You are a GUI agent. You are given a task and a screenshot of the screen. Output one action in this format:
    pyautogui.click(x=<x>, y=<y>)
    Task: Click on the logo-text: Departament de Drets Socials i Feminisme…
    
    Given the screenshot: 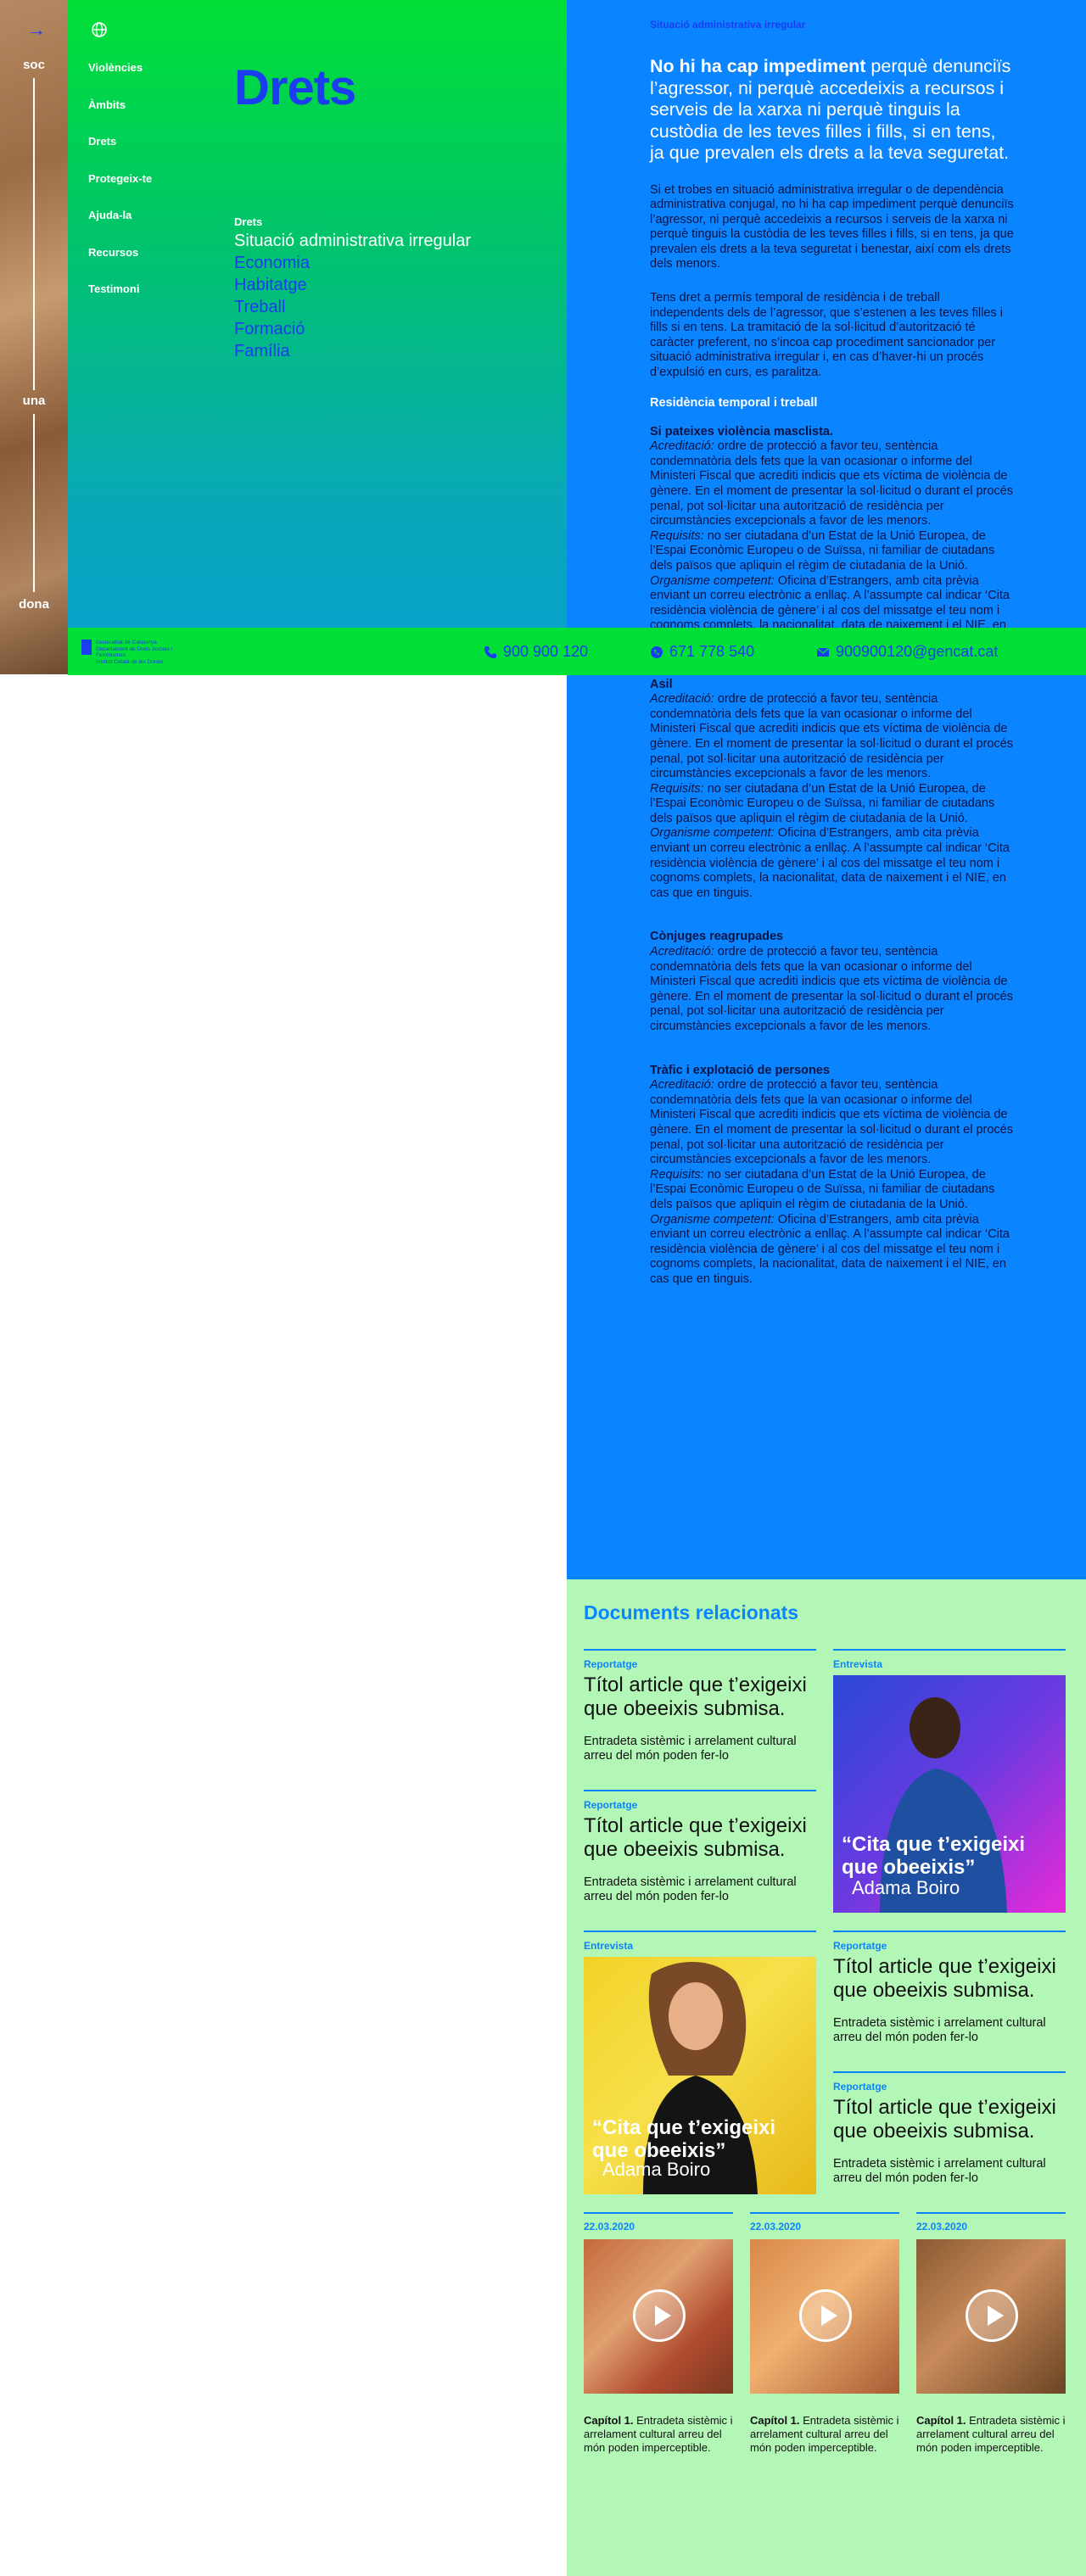 What is the action you would take?
    pyautogui.click(x=134, y=652)
    